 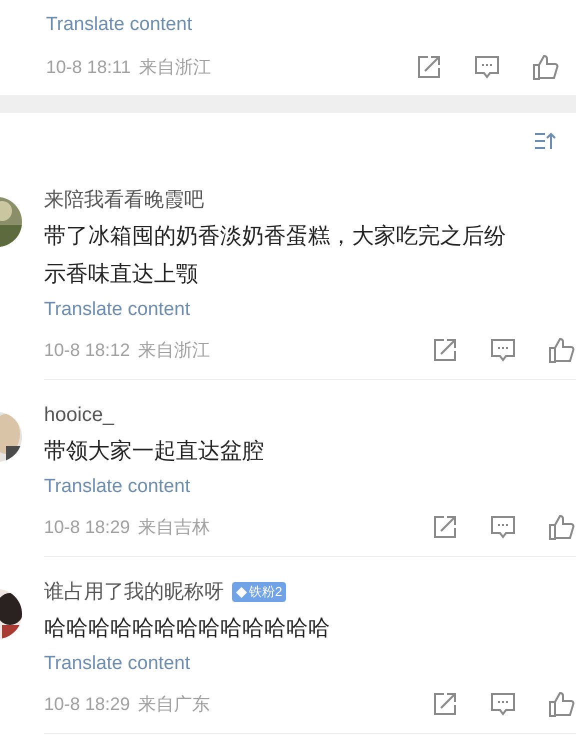 I want to click on username: 谁占用了我的昵称呀, so click(x=134, y=592).